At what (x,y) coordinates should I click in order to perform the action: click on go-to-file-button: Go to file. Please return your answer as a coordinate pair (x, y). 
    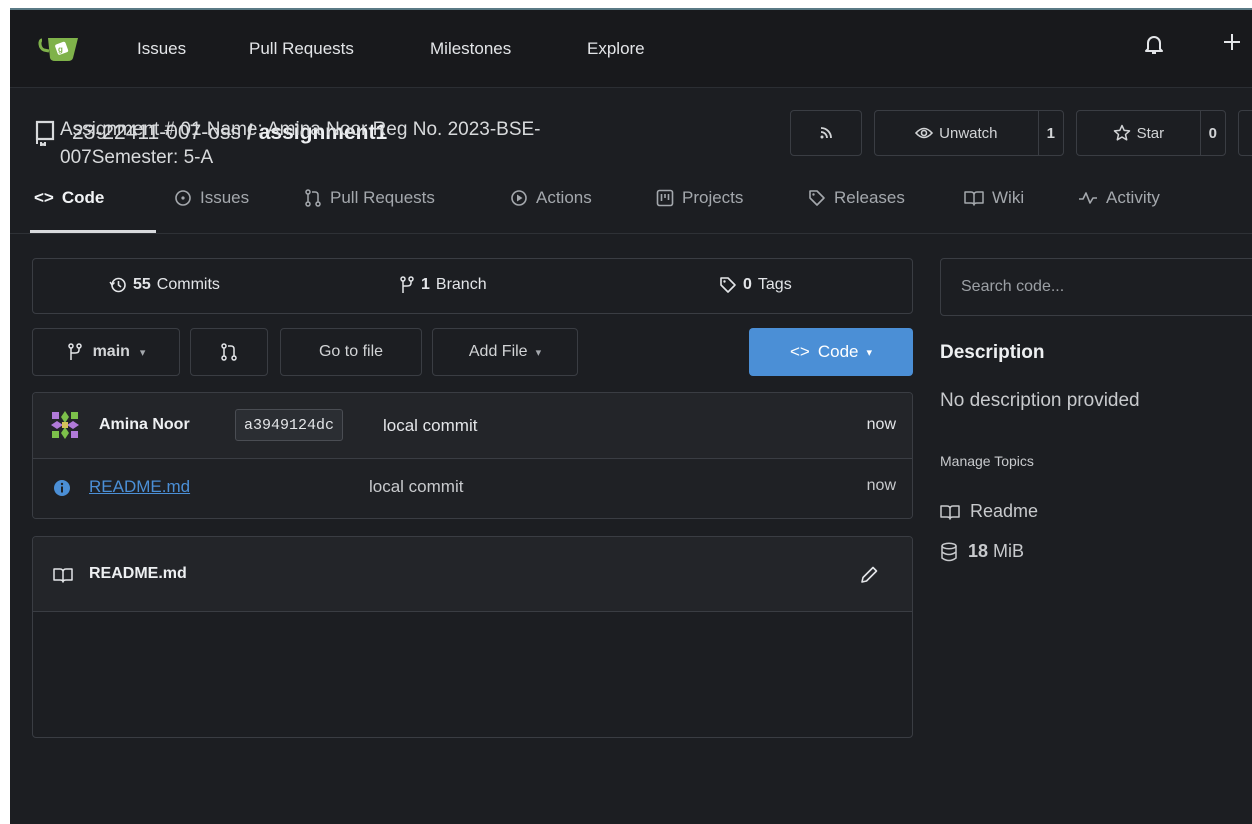
    Looking at the image, I should click on (351, 352).